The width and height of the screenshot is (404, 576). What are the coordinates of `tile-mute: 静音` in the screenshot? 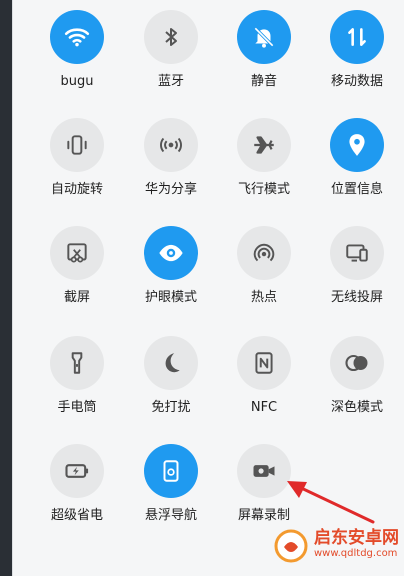 It's located at (264, 59).